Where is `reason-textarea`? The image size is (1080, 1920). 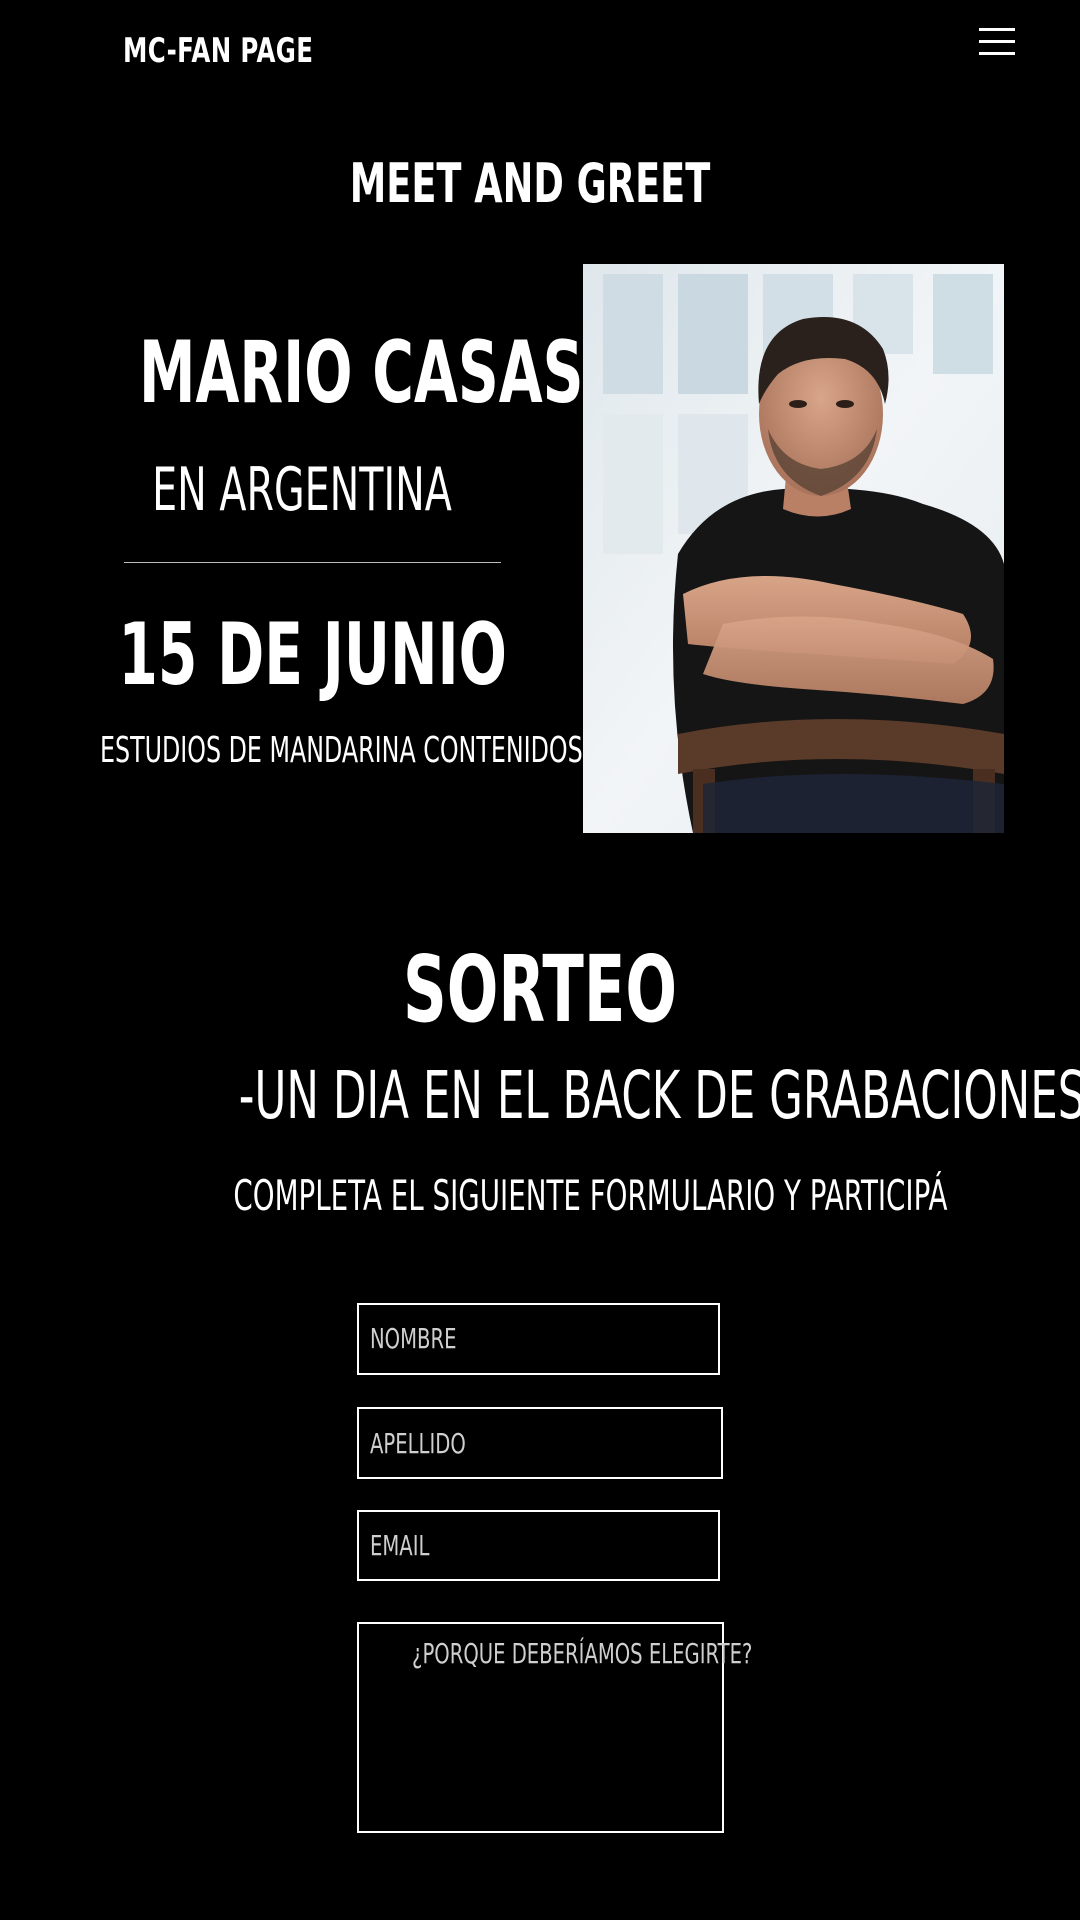
reason-textarea is located at coordinates (540, 1727).